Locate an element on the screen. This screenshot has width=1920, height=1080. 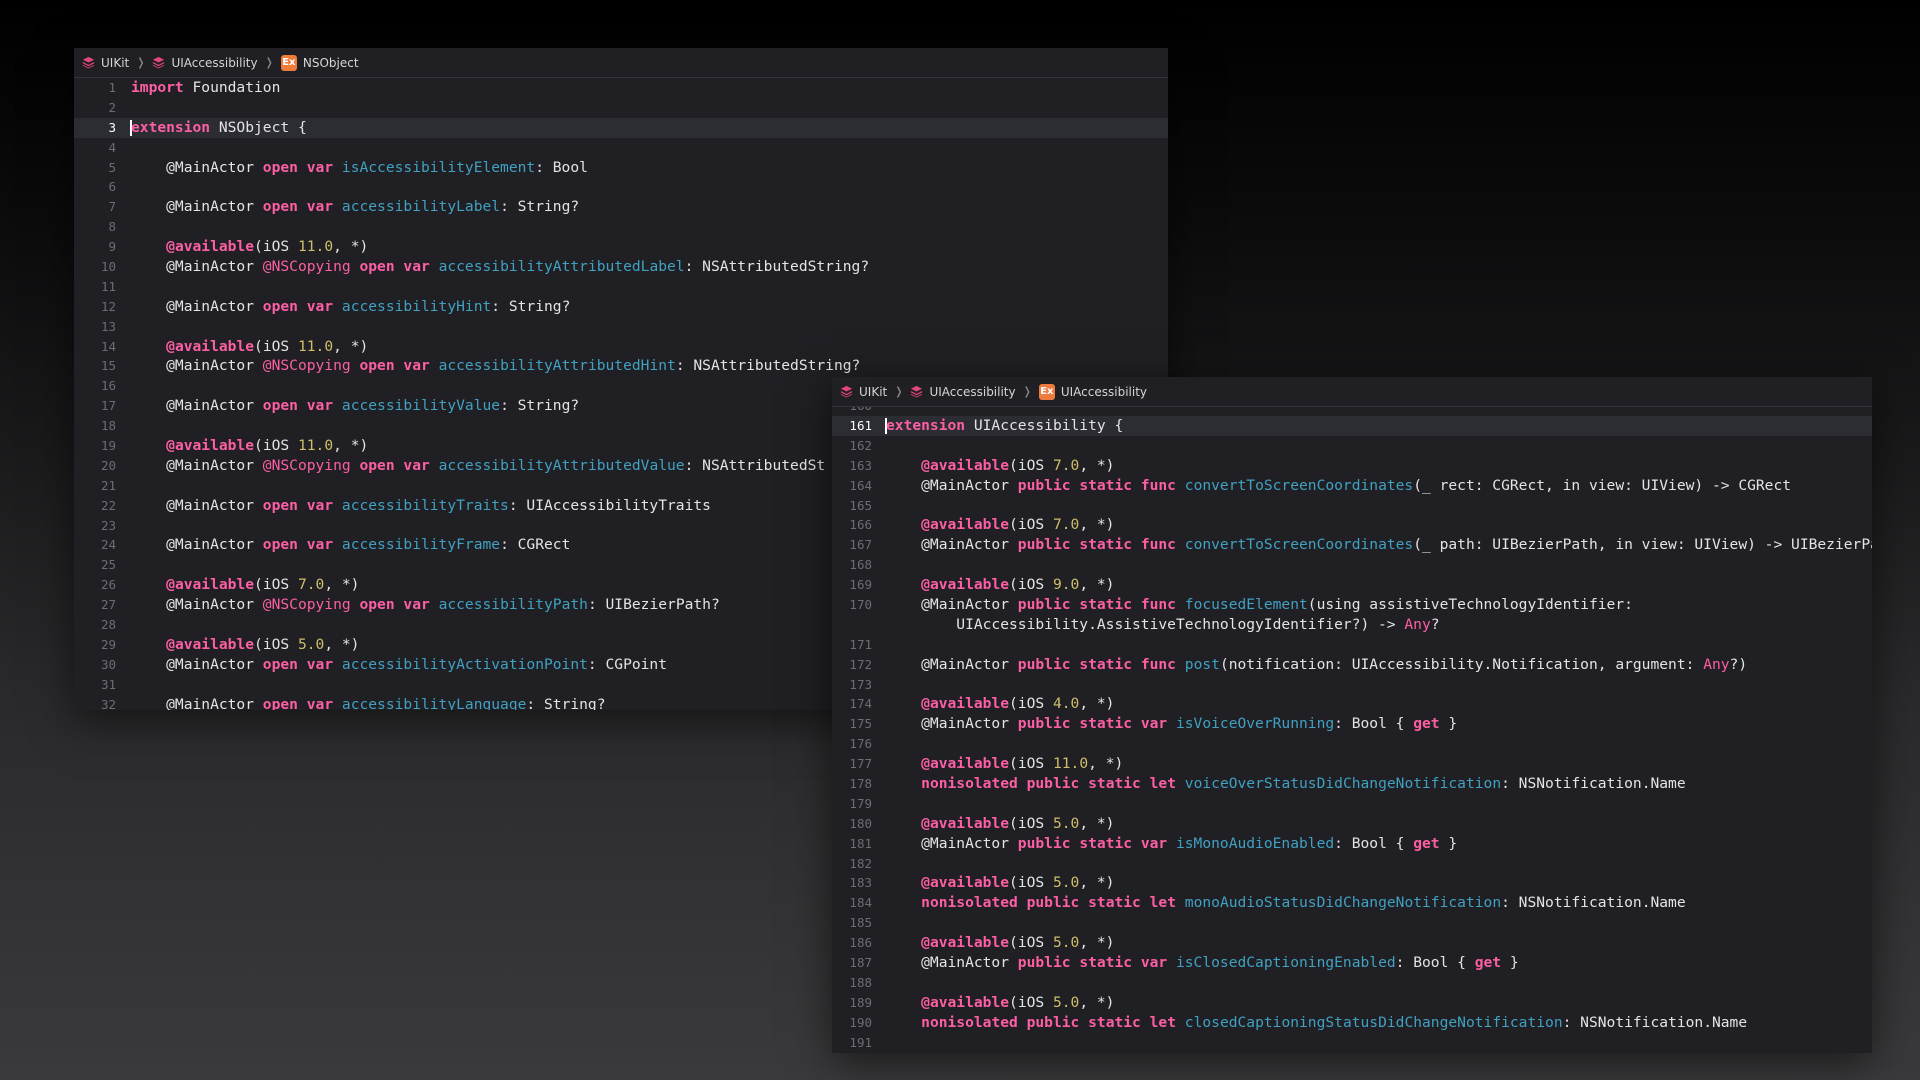
code-line: 189 @available(iOS 5.0, *) is located at coordinates (1352, 1003).